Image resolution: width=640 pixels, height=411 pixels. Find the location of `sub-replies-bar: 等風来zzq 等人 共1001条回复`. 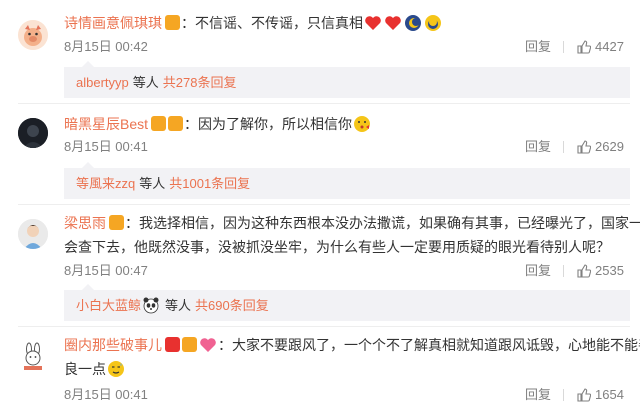

sub-replies-bar: 等風来zzq 等人 共1001条回复 is located at coordinates (347, 180).